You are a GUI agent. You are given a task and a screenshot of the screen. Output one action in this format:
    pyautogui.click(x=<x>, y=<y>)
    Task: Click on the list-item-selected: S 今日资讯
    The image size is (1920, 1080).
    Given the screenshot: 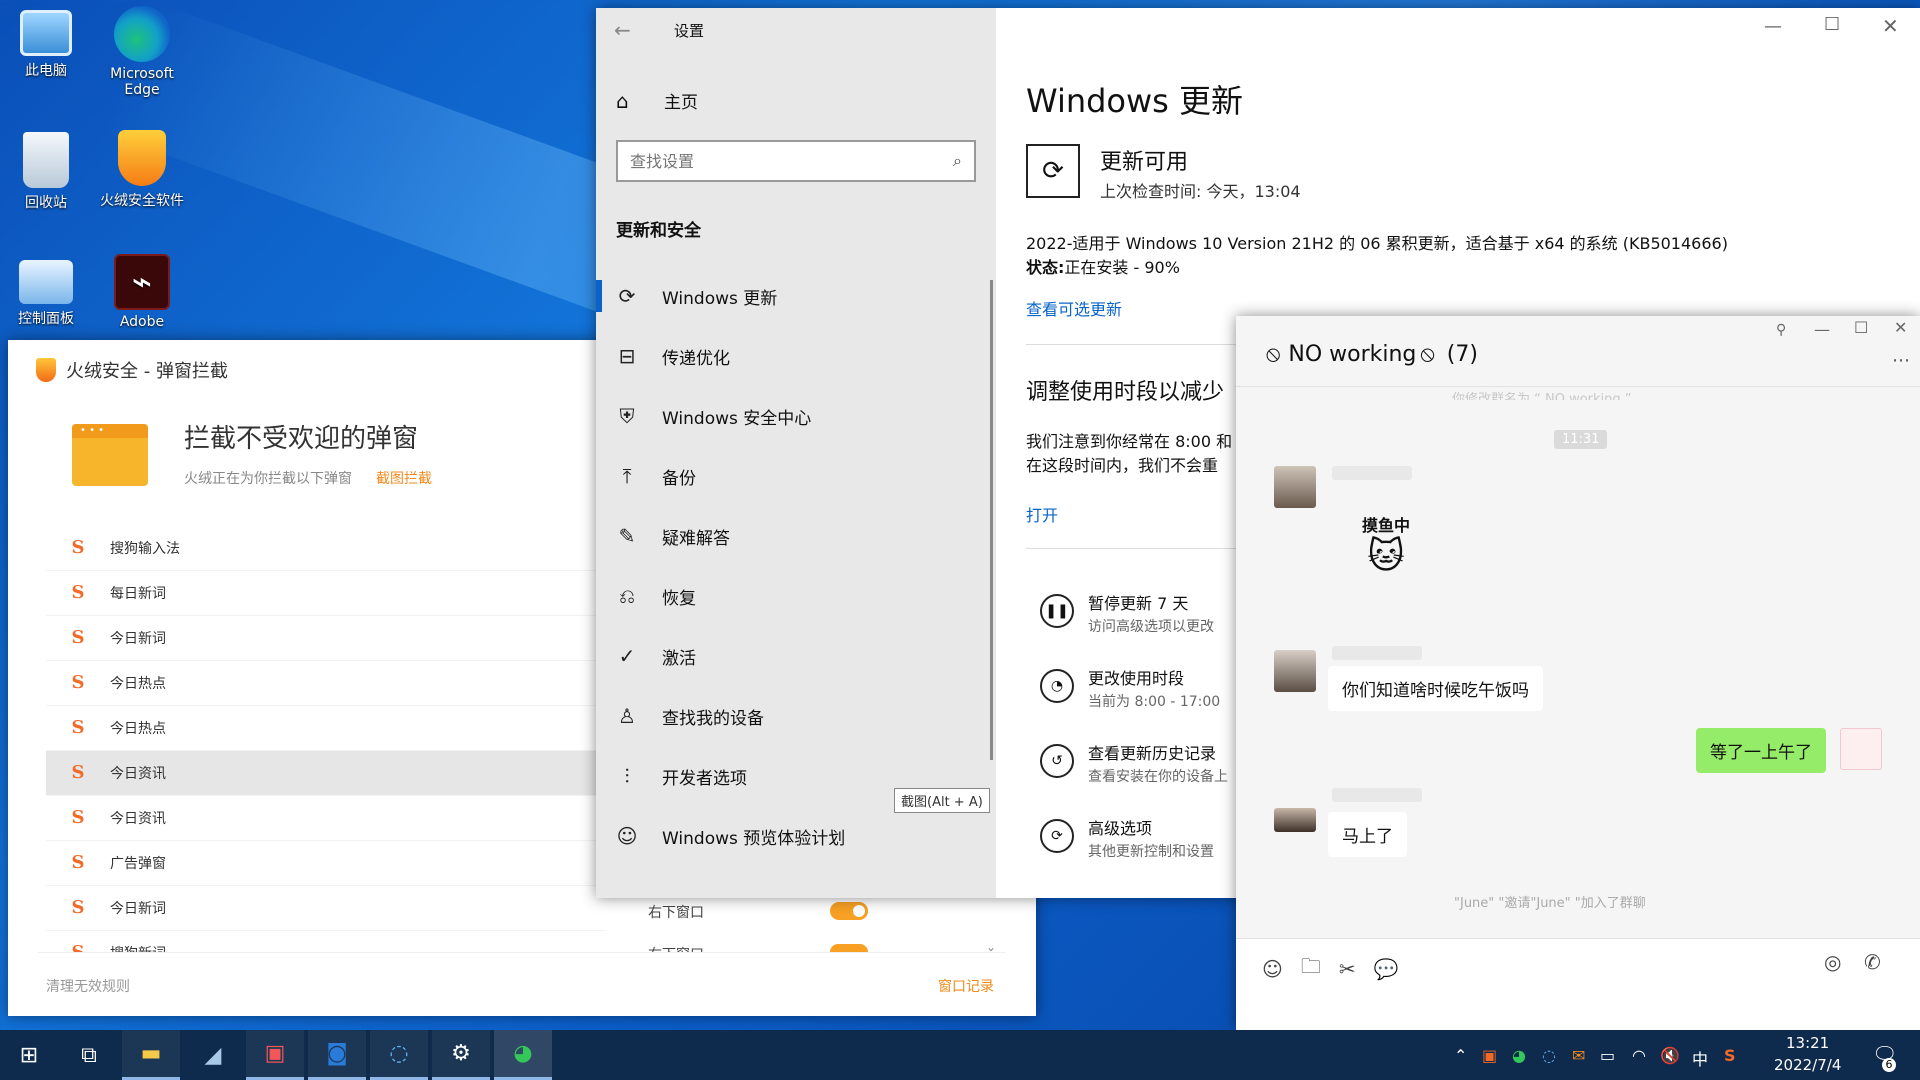 What is the action you would take?
    pyautogui.click(x=326, y=773)
    